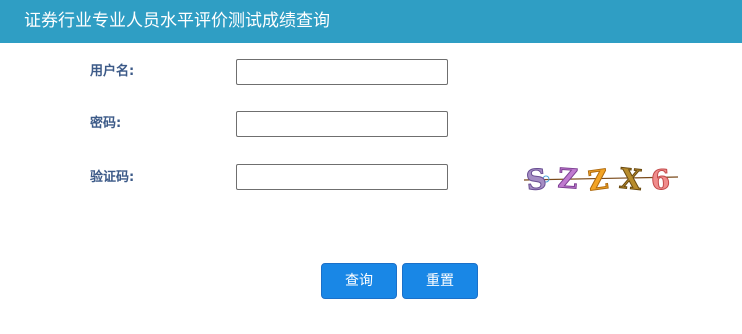  What do you see at coordinates (342, 72) in the screenshot?
I see `username-input` at bounding box center [342, 72].